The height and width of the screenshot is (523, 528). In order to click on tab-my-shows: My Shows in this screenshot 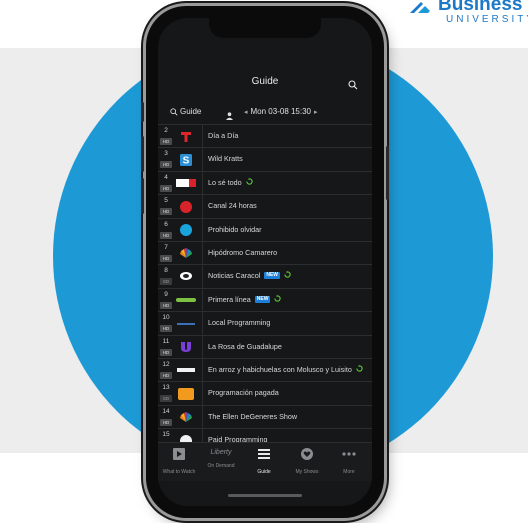, I will do `click(307, 461)`.